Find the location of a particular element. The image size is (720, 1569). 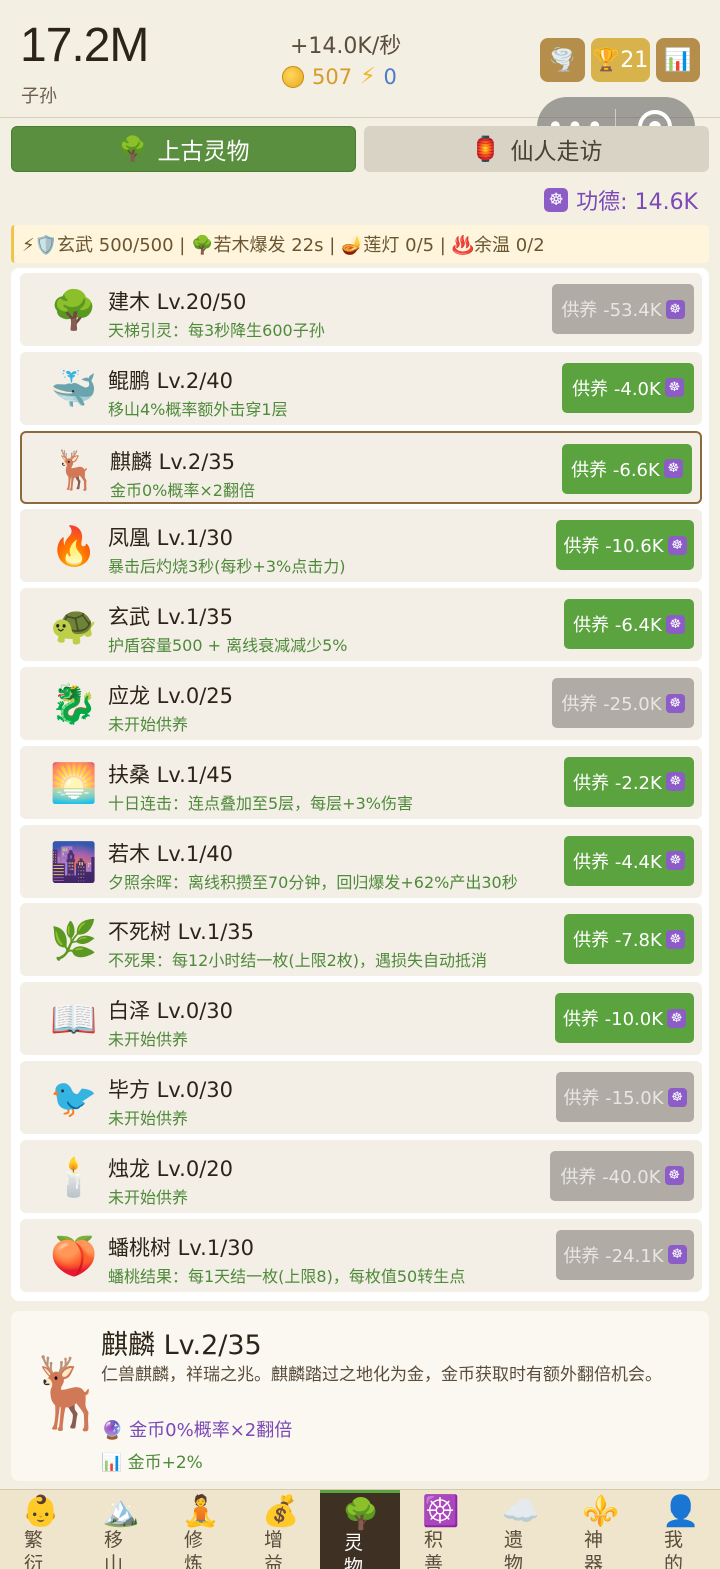

red-bird-icon: 🐦 is located at coordinates (74, 1098).